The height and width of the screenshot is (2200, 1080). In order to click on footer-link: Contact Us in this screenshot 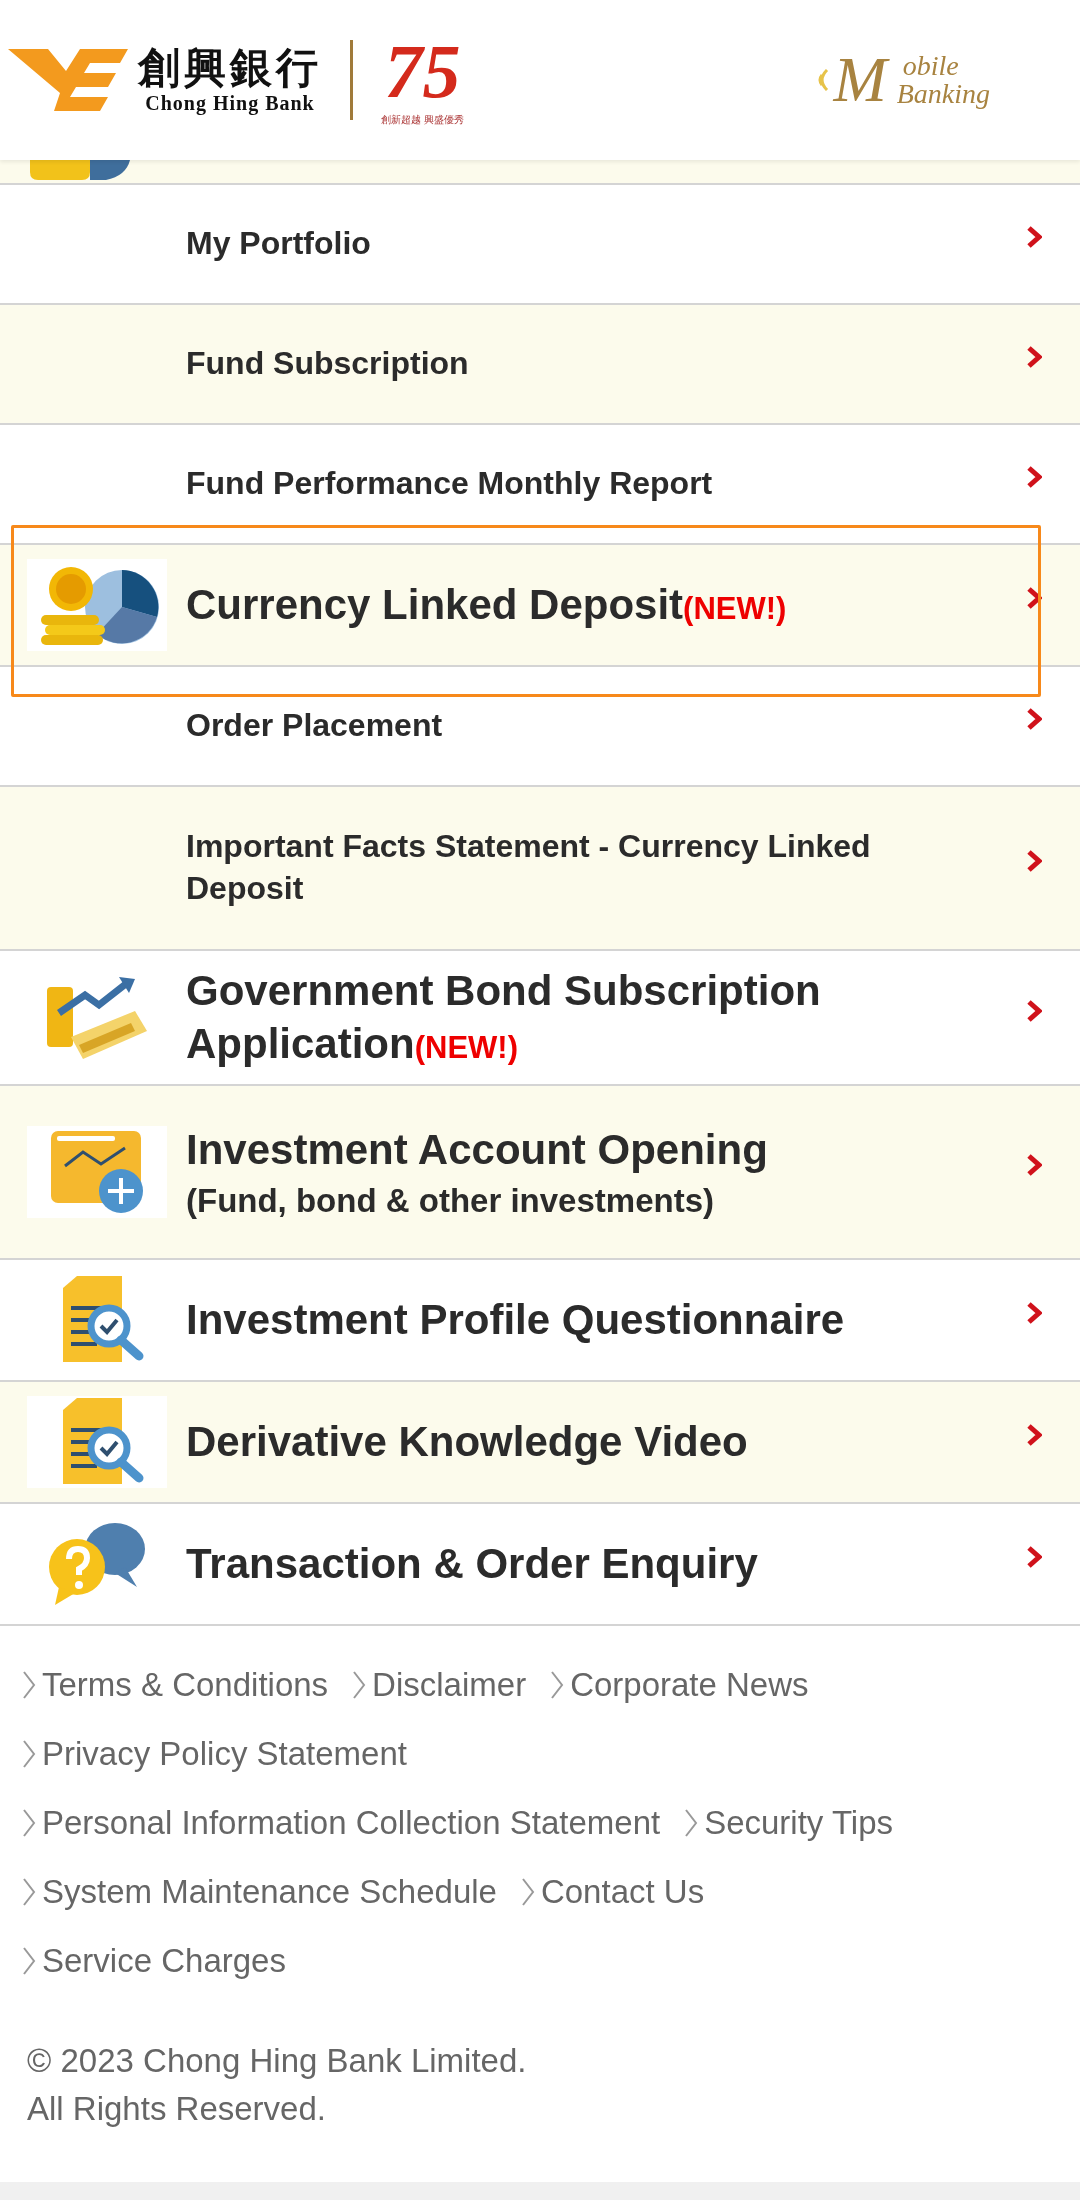, I will do `click(612, 1891)`.